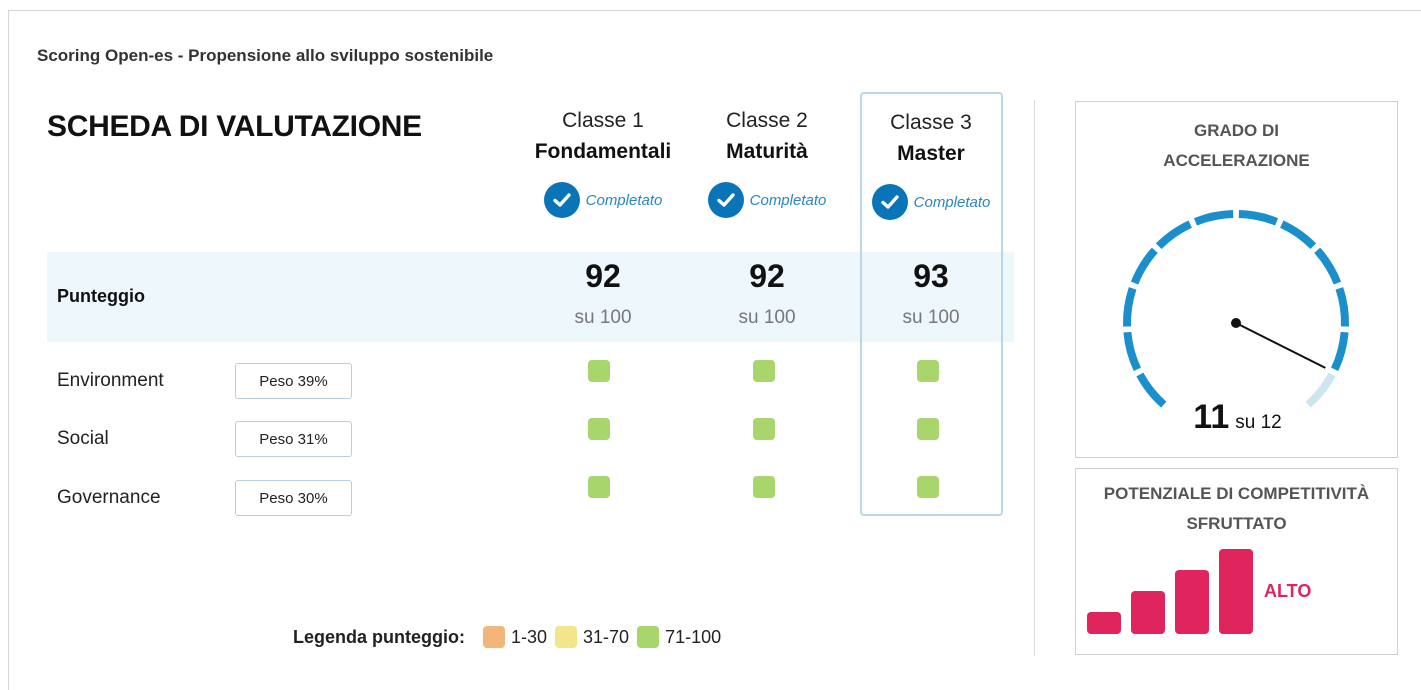  I want to click on class-subtitle: Fondamentali, so click(603, 151).